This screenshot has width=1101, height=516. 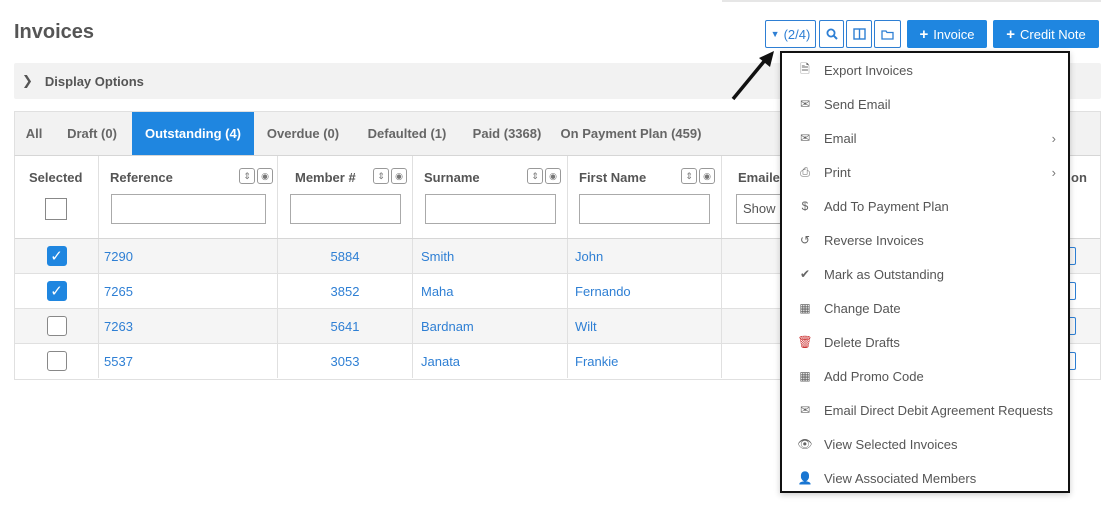 What do you see at coordinates (490, 256) in the screenshot?
I see `surname-cell: Smith` at bounding box center [490, 256].